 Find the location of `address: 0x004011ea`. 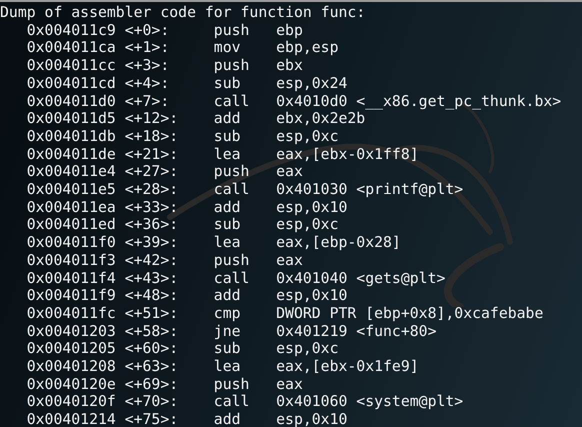

address: 0x004011ea is located at coordinates (71, 207).